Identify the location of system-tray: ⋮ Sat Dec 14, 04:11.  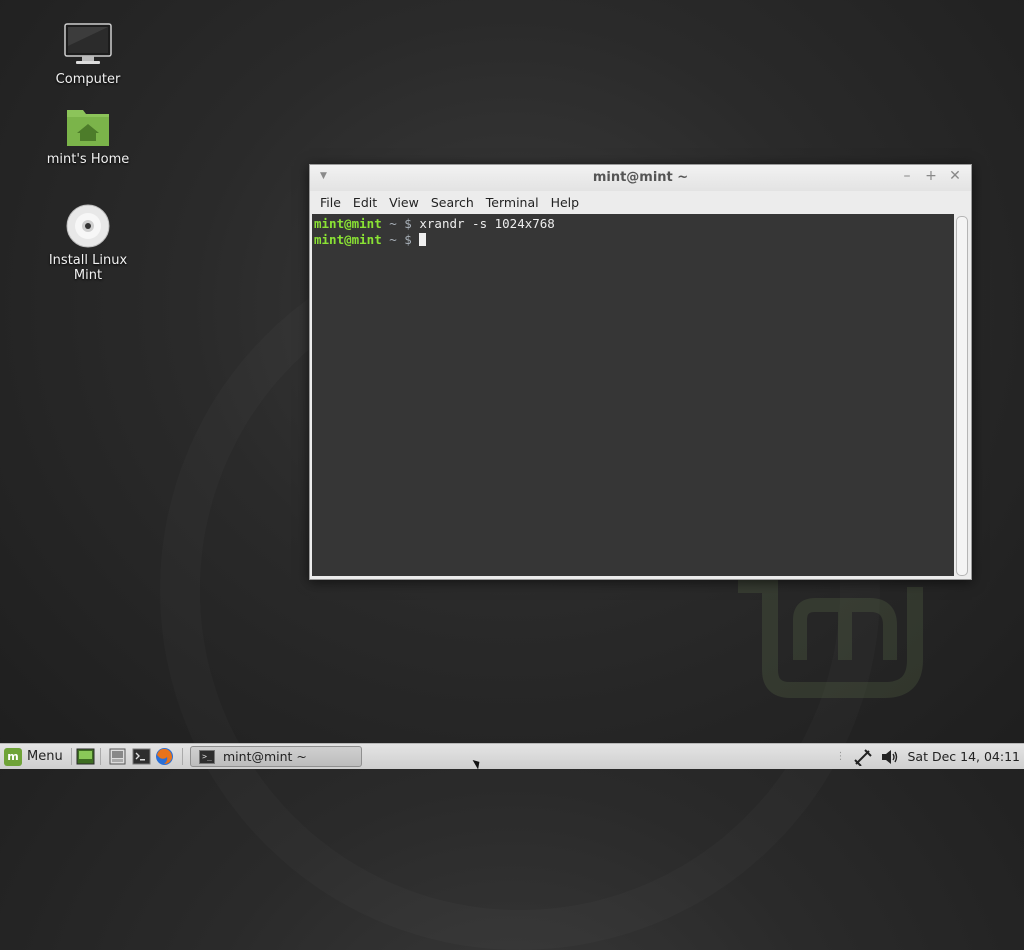
(927, 756).